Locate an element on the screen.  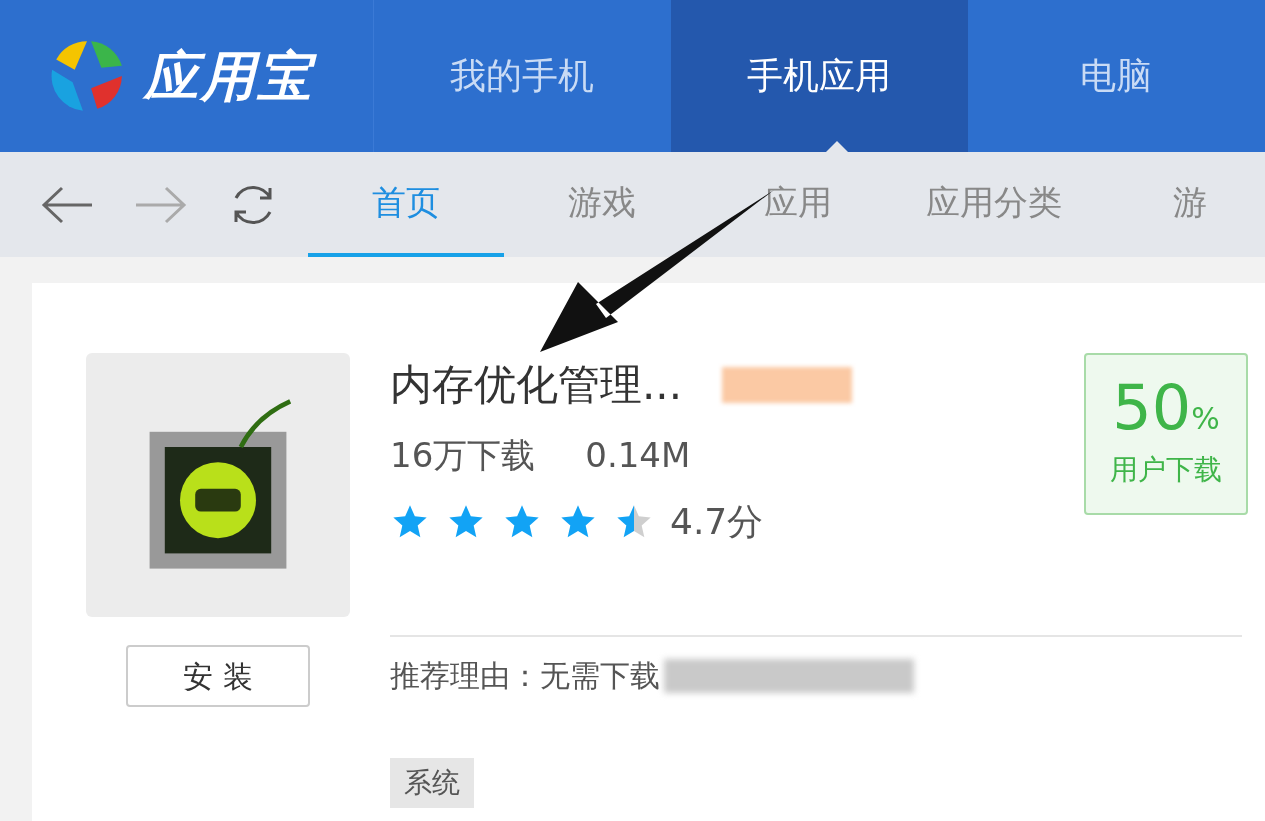
rating-score: 4.7分 is located at coordinates (717, 522).